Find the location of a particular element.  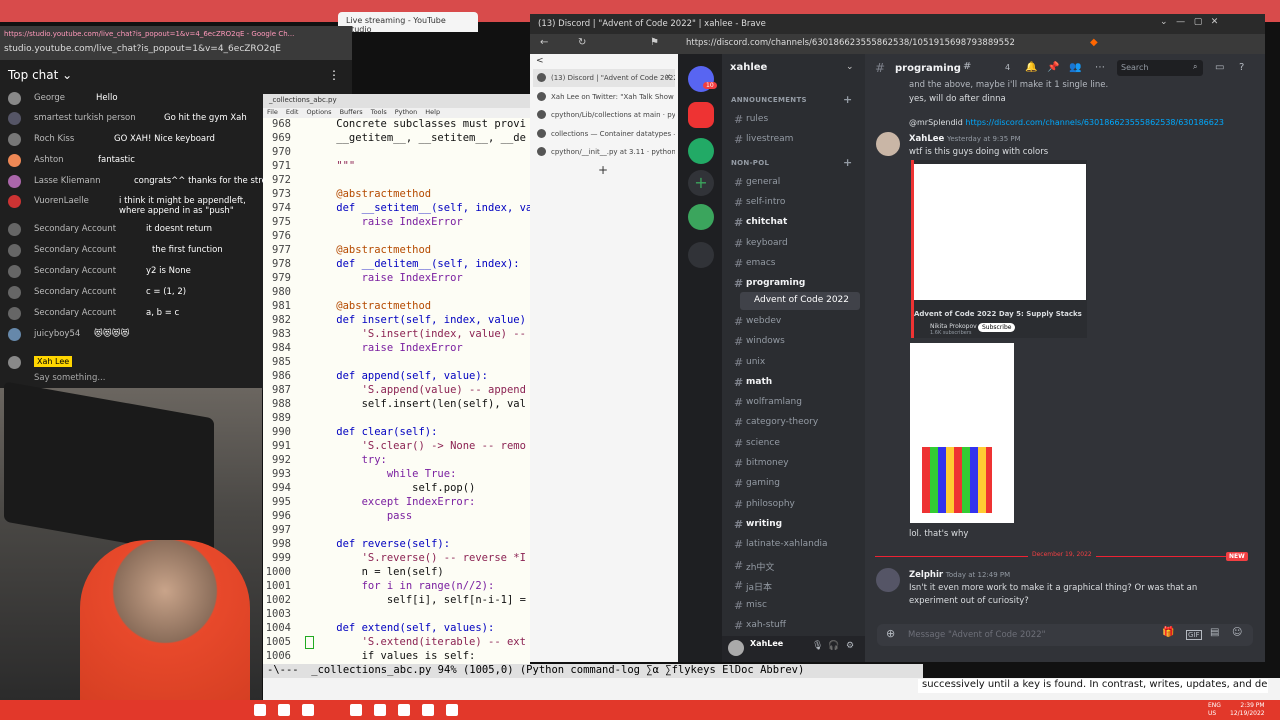

menu-buffers: Buffers is located at coordinates (351, 112).